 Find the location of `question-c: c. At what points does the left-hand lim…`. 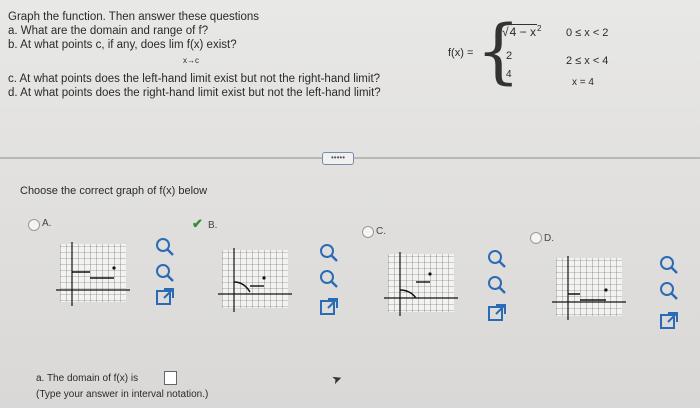

question-c: c. At what points does the left-hand lim… is located at coordinates (194, 79).